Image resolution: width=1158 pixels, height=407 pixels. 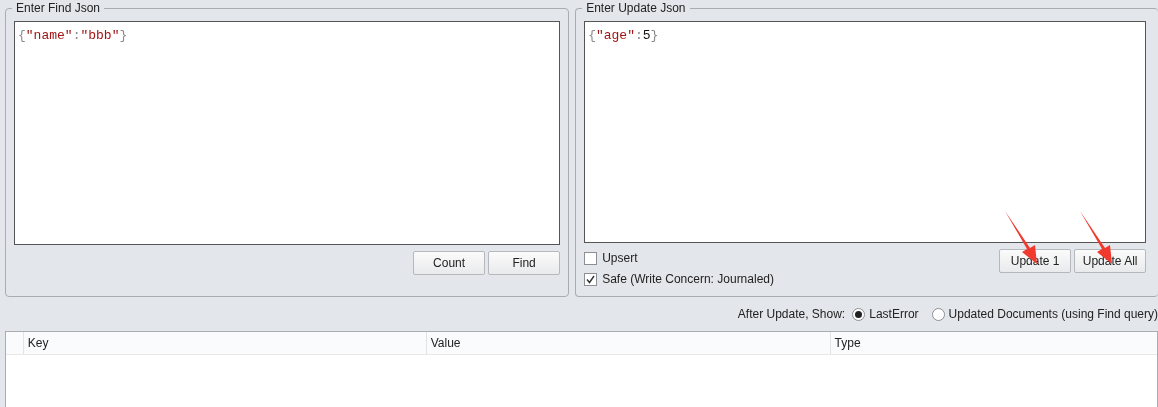 What do you see at coordinates (449, 263) in the screenshot?
I see `action-button: Count` at bounding box center [449, 263].